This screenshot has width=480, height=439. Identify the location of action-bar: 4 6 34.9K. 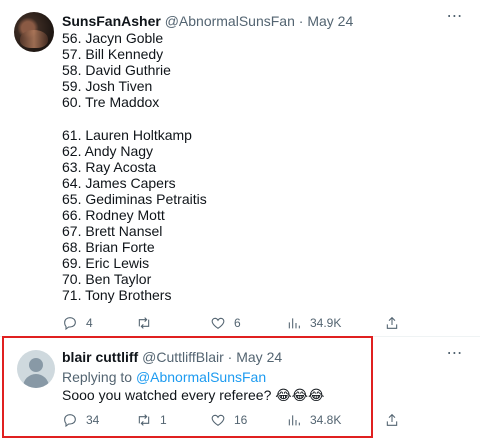
(237, 323).